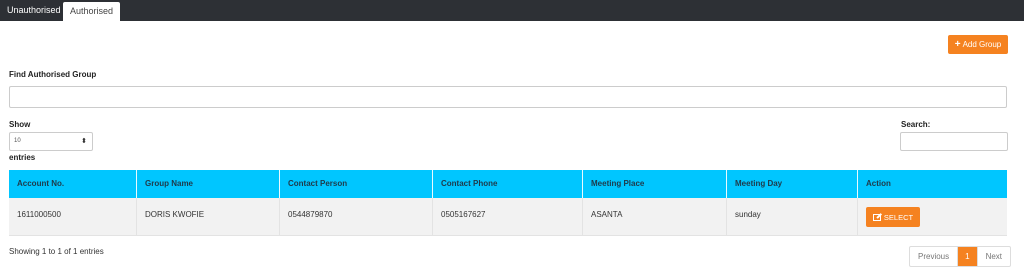 This screenshot has height=278, width=1024. I want to click on cell-contact-person: 0544879870, so click(356, 216).